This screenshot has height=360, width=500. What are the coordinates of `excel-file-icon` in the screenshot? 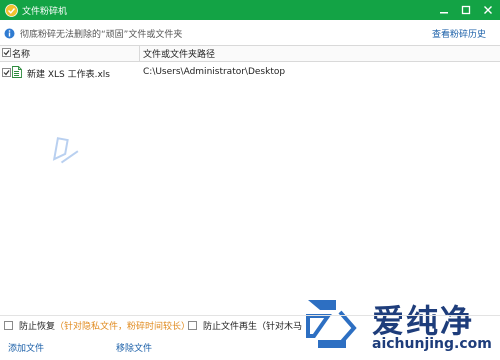 It's located at (17, 72).